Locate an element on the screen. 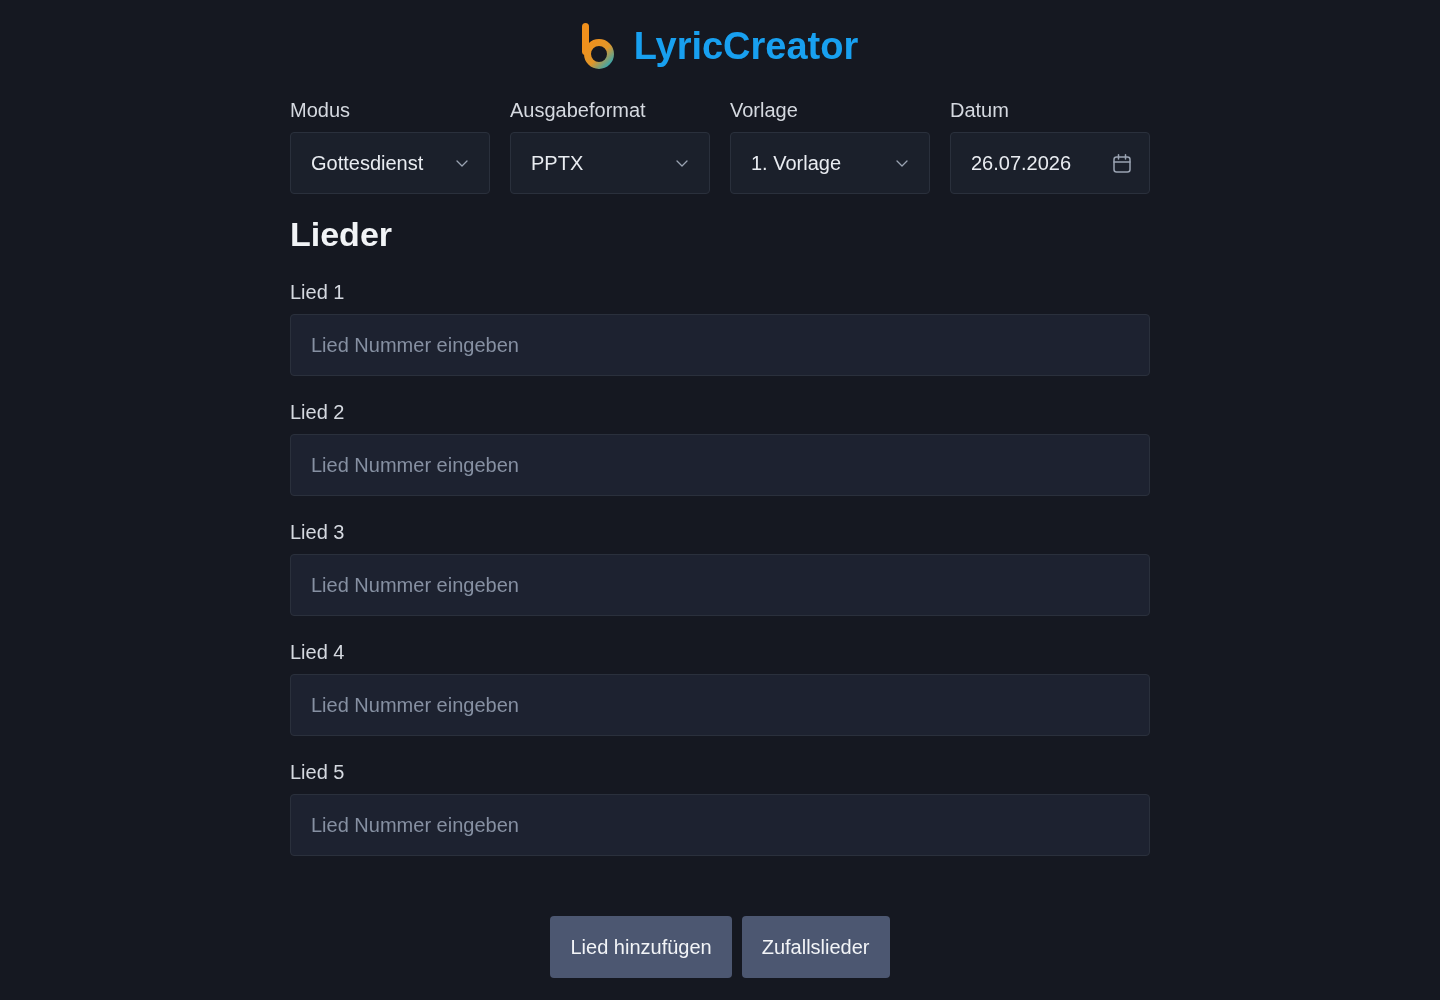  field-label: Vorlage is located at coordinates (764, 110).